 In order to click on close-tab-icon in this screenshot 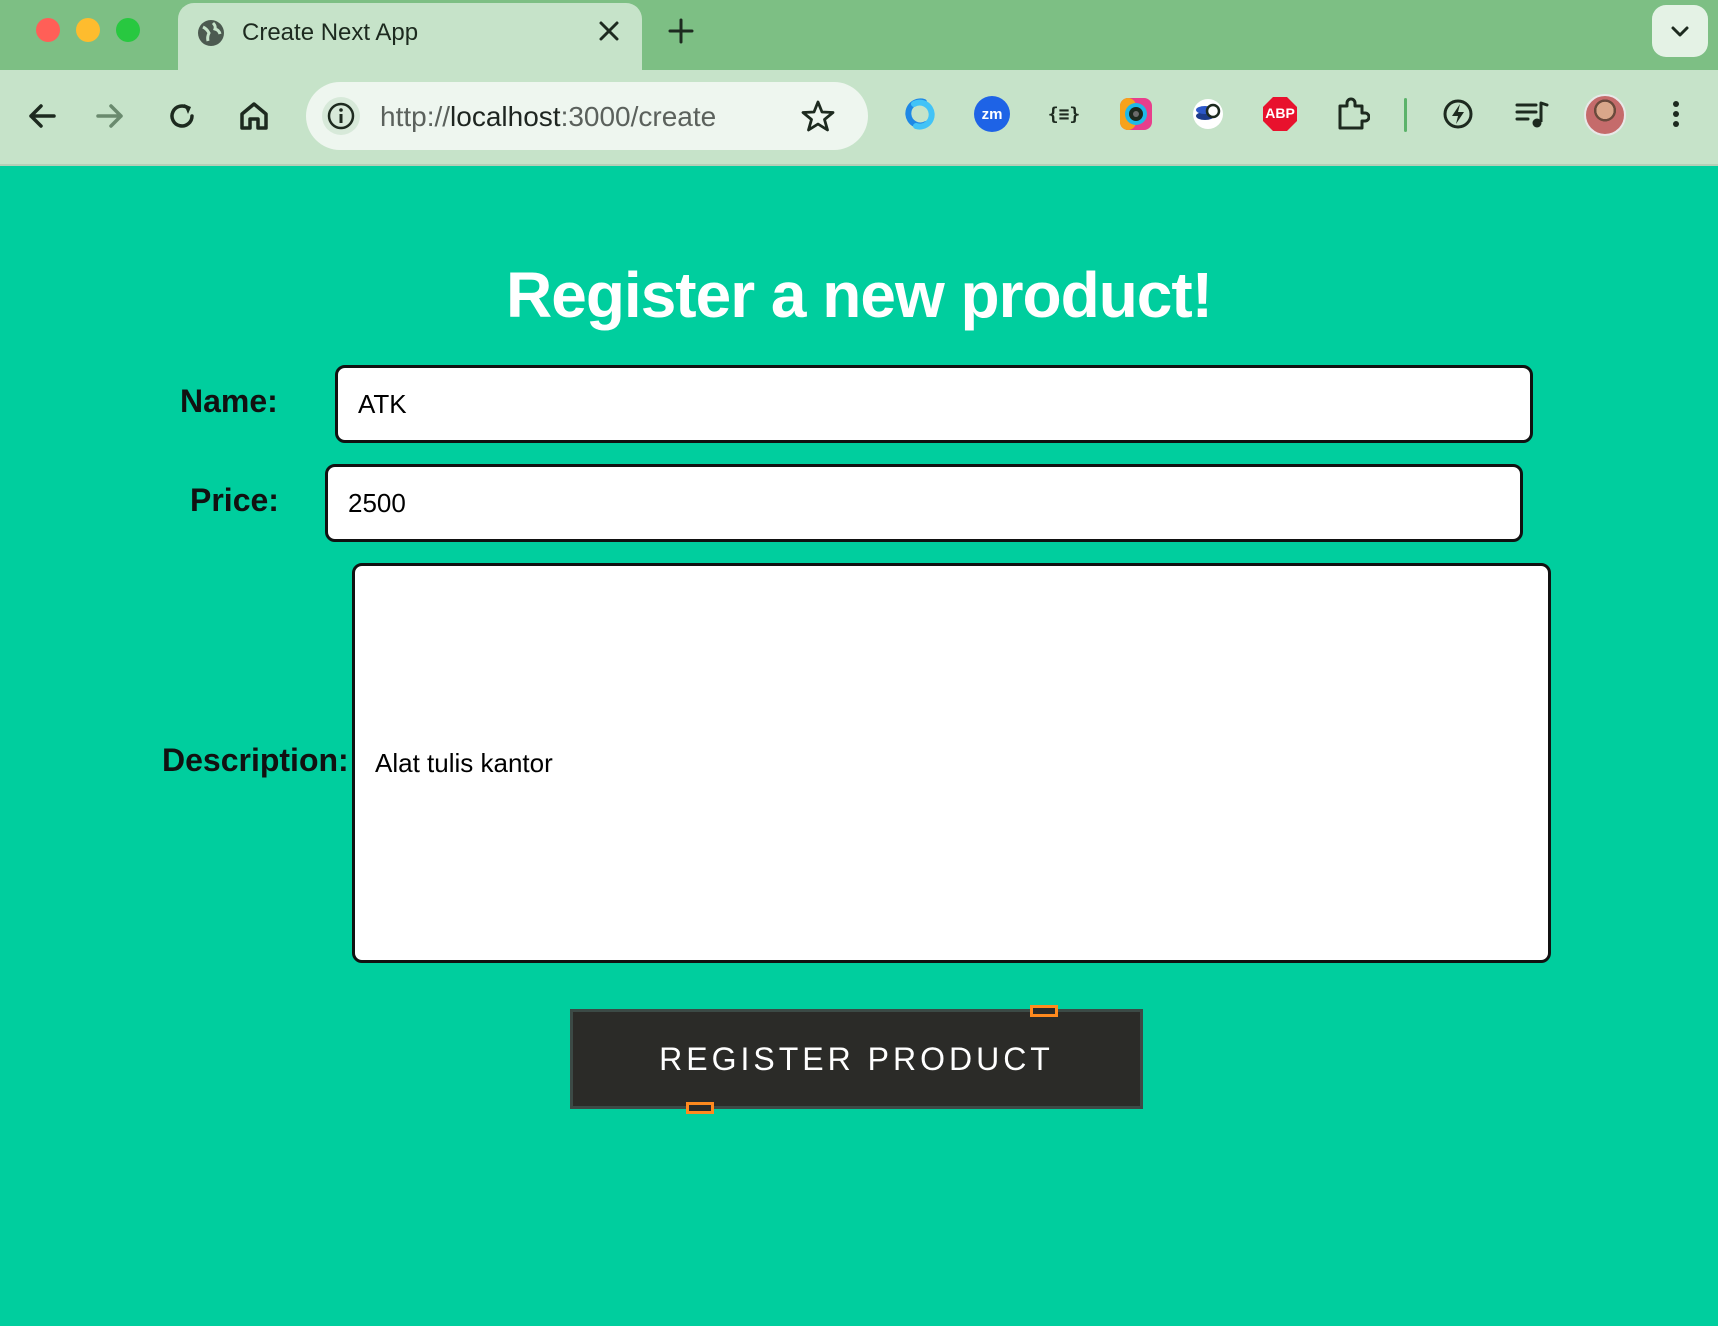, I will do `click(609, 31)`.